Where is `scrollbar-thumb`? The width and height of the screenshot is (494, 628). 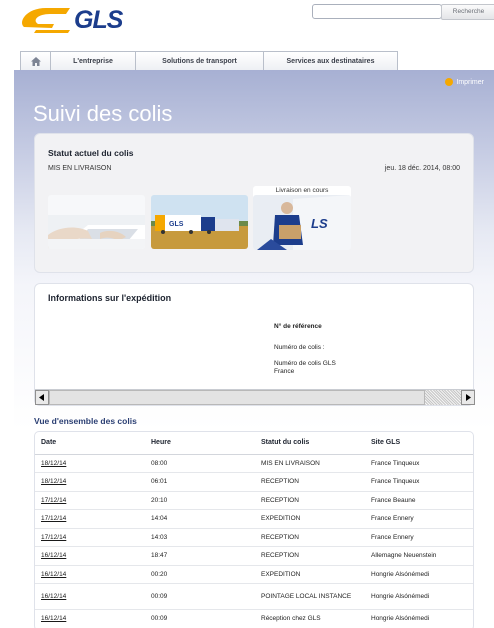
scrollbar-thumb is located at coordinates (237, 397).